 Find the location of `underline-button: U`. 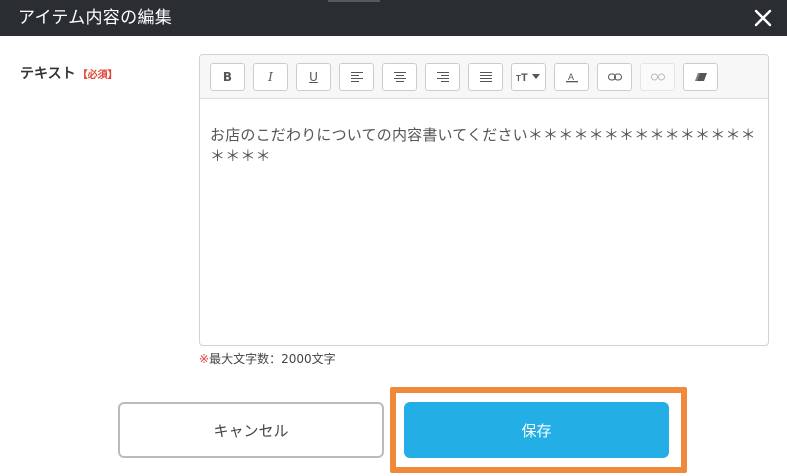

underline-button: U is located at coordinates (313, 77).